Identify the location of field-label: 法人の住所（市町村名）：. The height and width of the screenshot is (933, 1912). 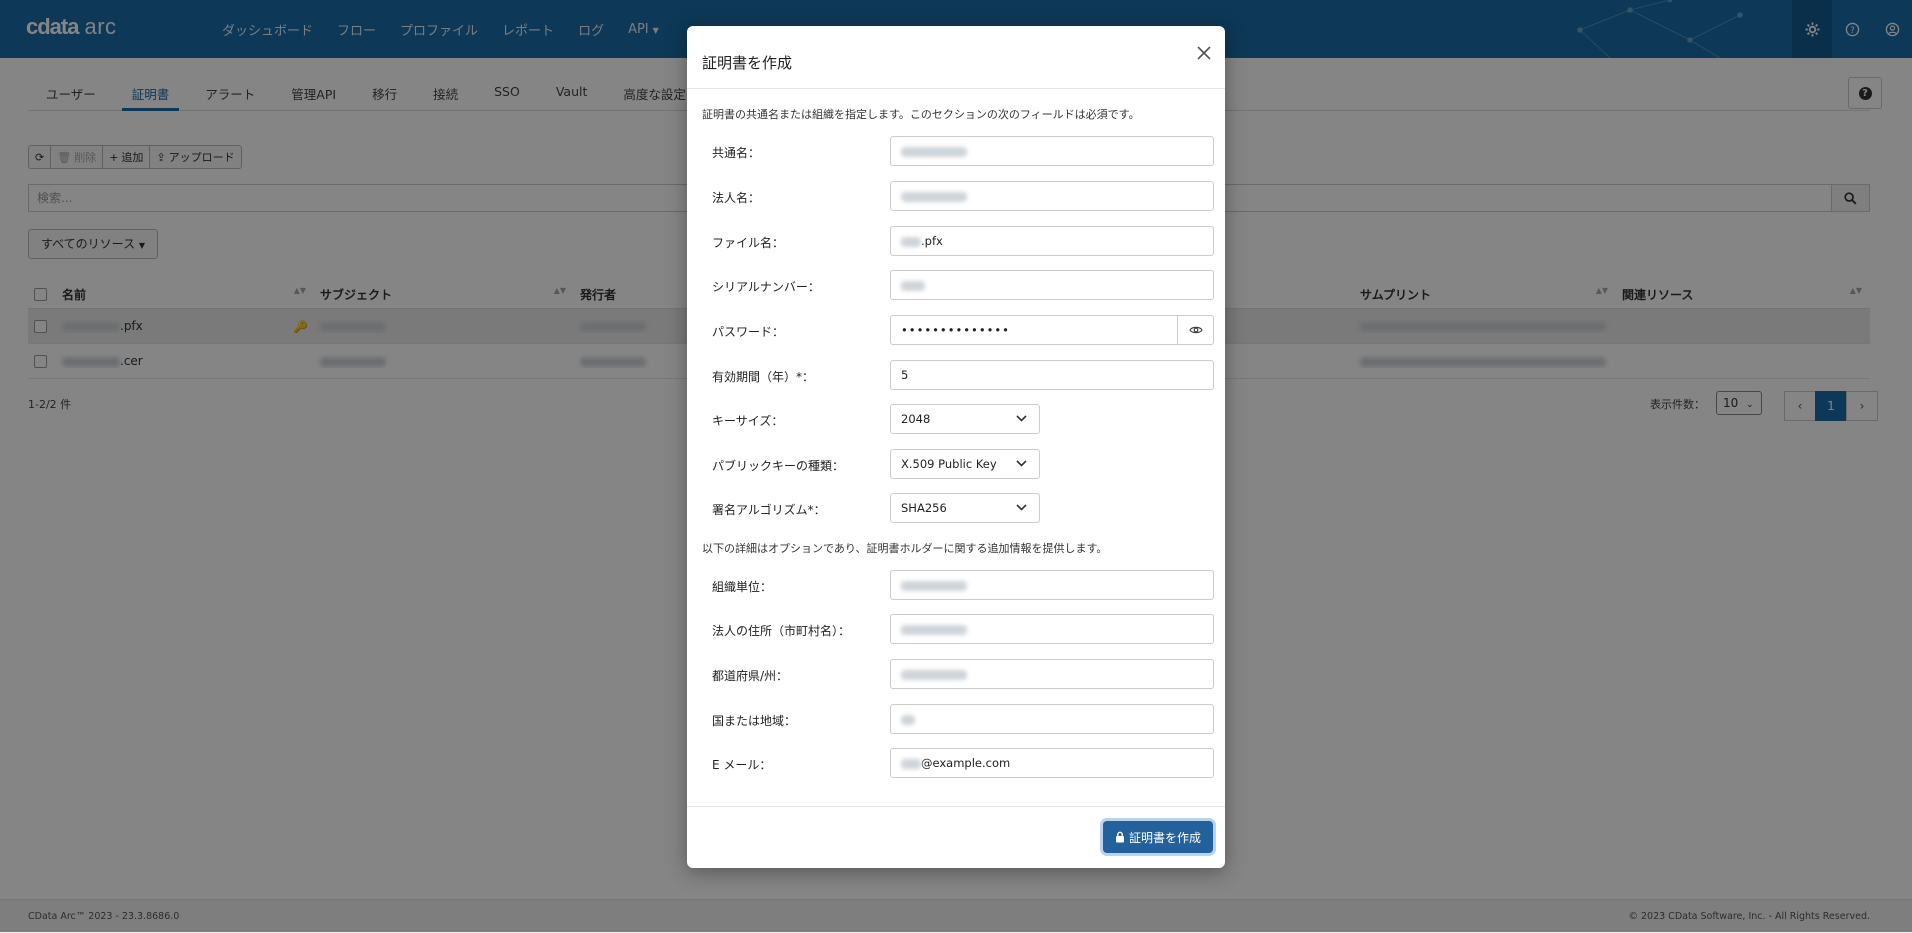
(781, 631).